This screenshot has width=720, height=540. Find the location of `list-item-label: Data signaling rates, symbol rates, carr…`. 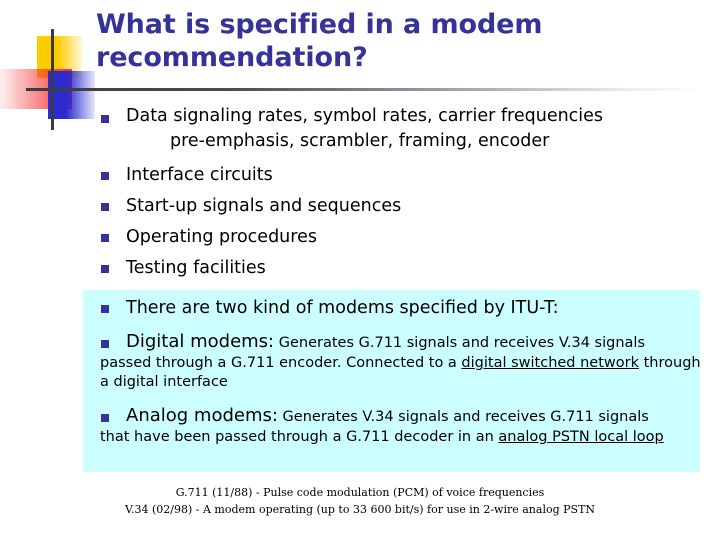

list-item-label: Data signaling rates, symbol rates, carr… is located at coordinates (365, 116).